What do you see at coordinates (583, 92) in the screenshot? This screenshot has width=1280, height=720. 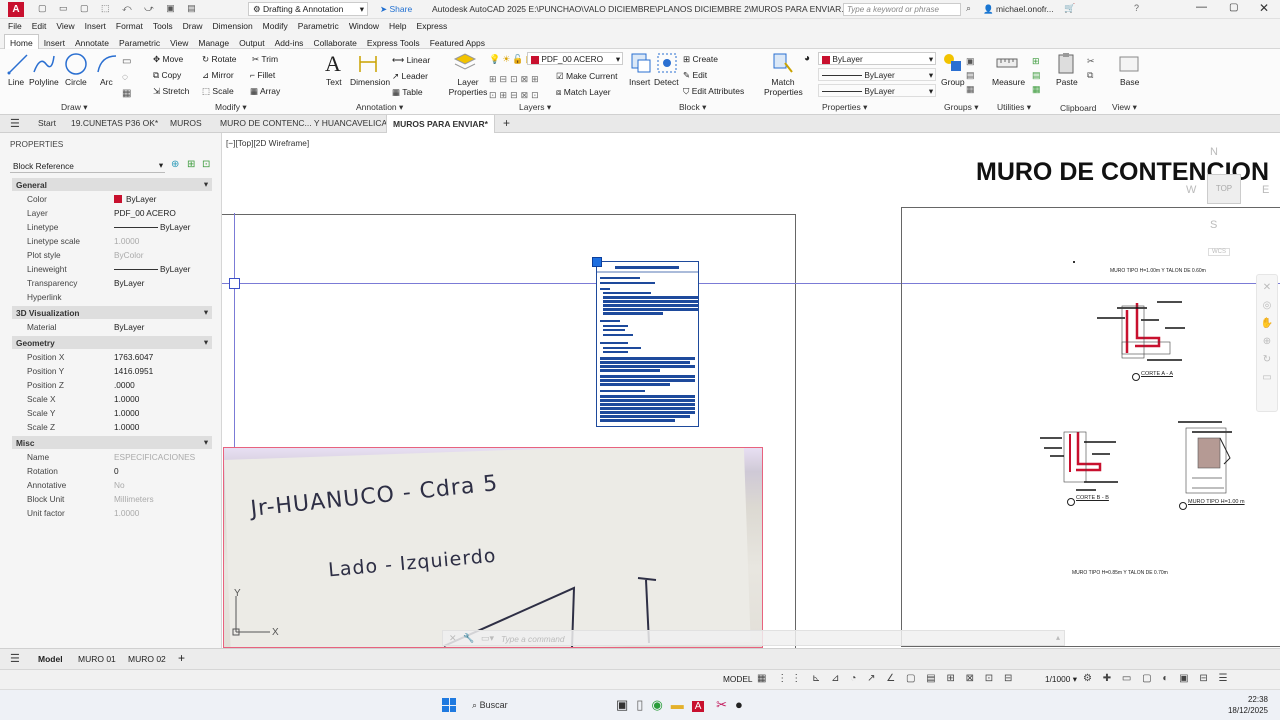 I see `match-layer-button: ⧈ Match Layer` at bounding box center [583, 92].